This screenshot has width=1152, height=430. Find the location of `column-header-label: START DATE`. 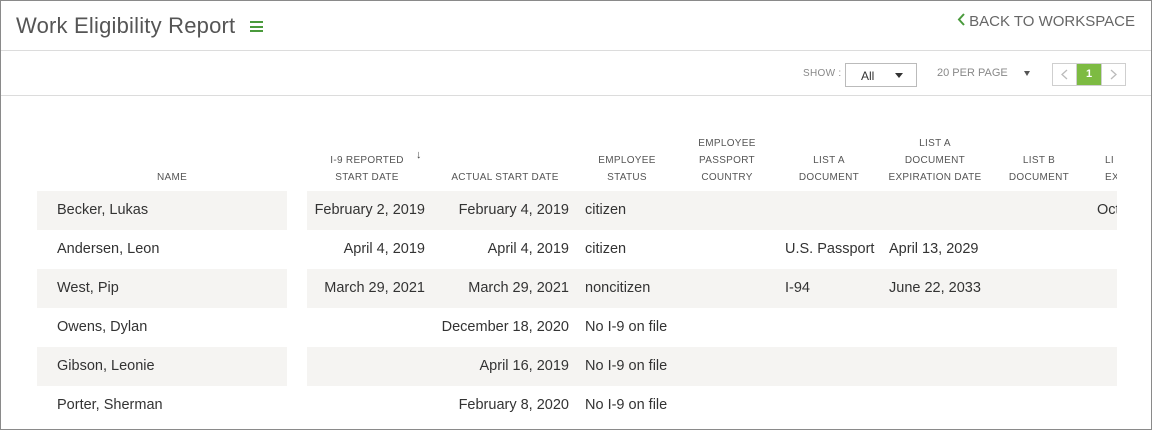

column-header-label: START DATE is located at coordinates (367, 177).